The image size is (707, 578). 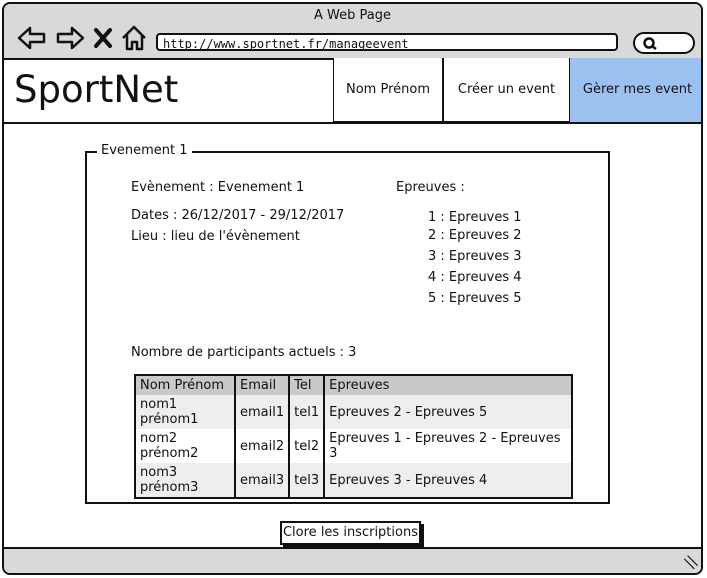 What do you see at coordinates (664, 43) in the screenshot?
I see `search-box` at bounding box center [664, 43].